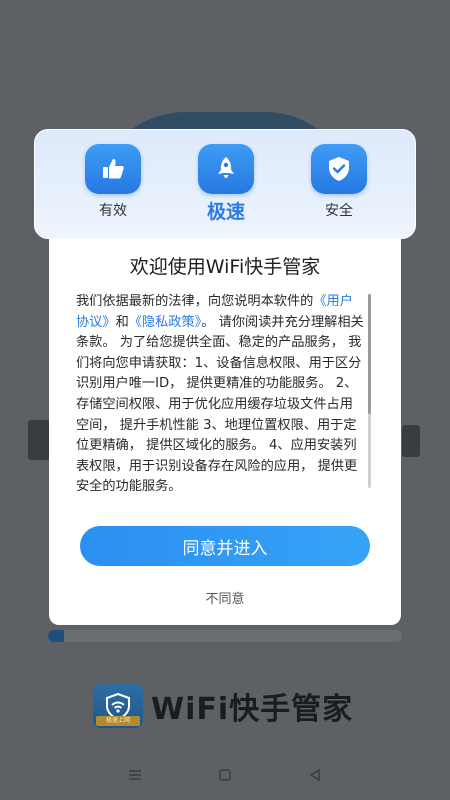 Image resolution: width=450 pixels, height=800 pixels. Describe the element at coordinates (252, 709) in the screenshot. I see `app-name: WiFi快手管家` at that location.